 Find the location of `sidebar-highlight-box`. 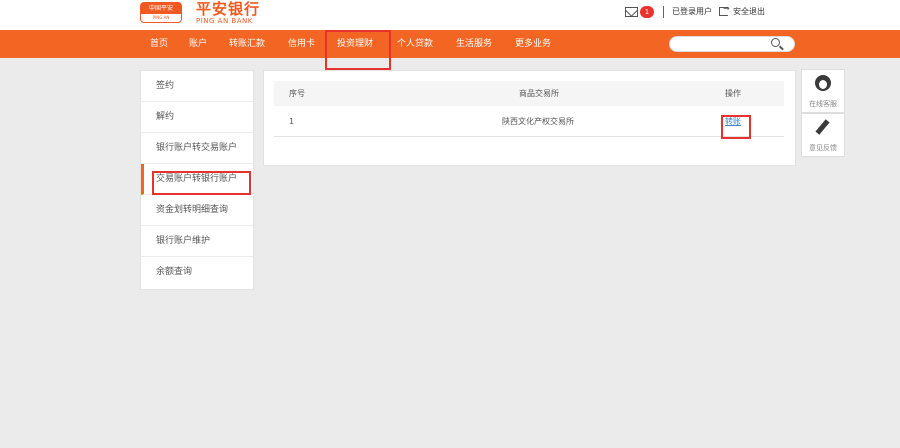

sidebar-highlight-box is located at coordinates (201, 183).